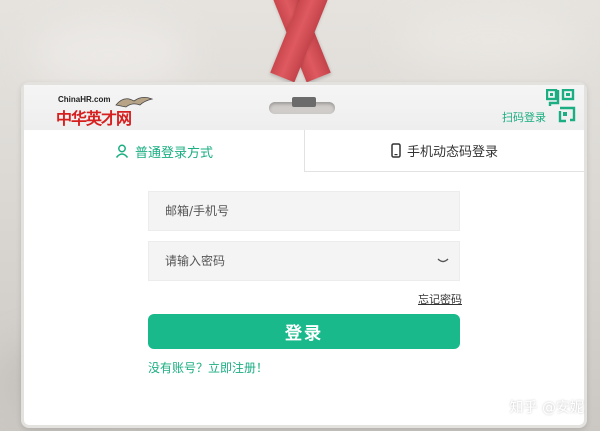 The image size is (600, 431). What do you see at coordinates (304, 102) in the screenshot?
I see `lanyard-clip` at bounding box center [304, 102].